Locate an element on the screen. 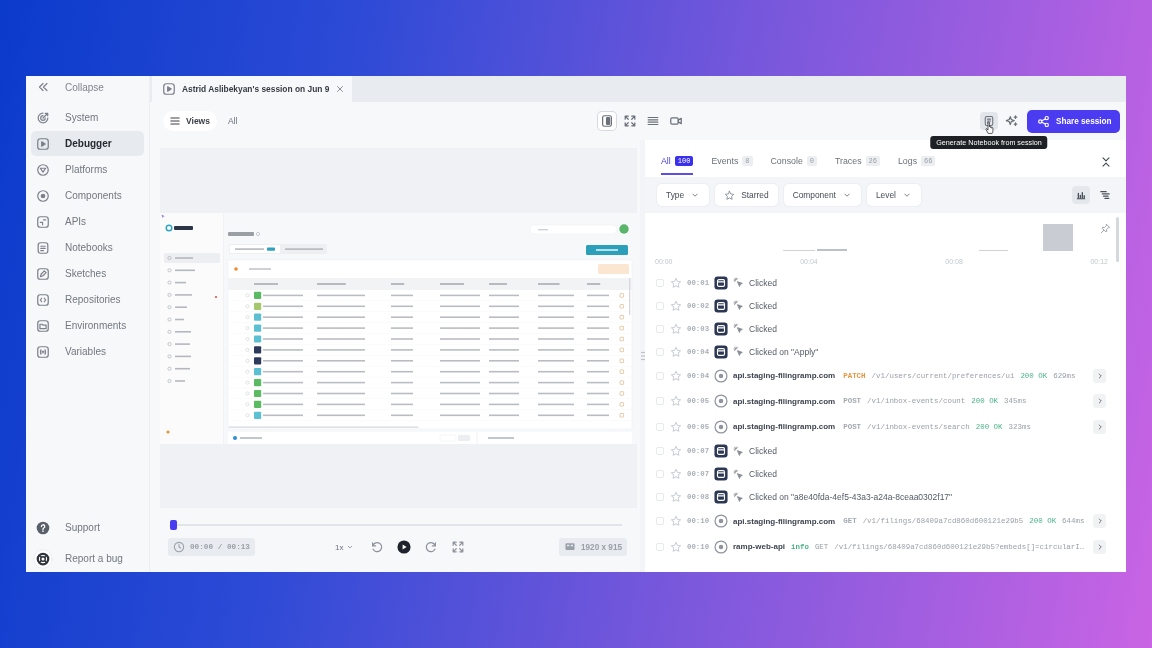  sidebar-item: Debugger is located at coordinates (87, 143).